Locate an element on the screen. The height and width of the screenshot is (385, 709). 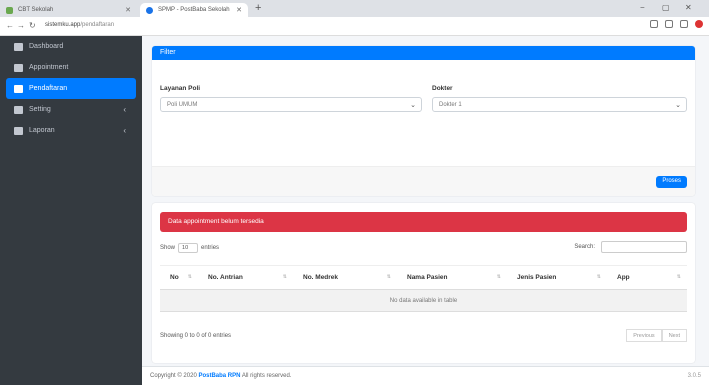
settings-icon is located at coordinates (18, 109).